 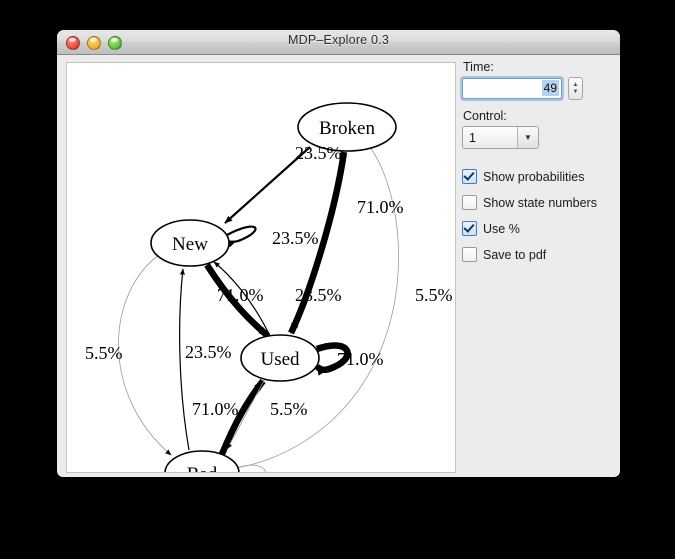 I want to click on checkbox-show-state-numbers: Show state numbers, so click(x=537, y=202).